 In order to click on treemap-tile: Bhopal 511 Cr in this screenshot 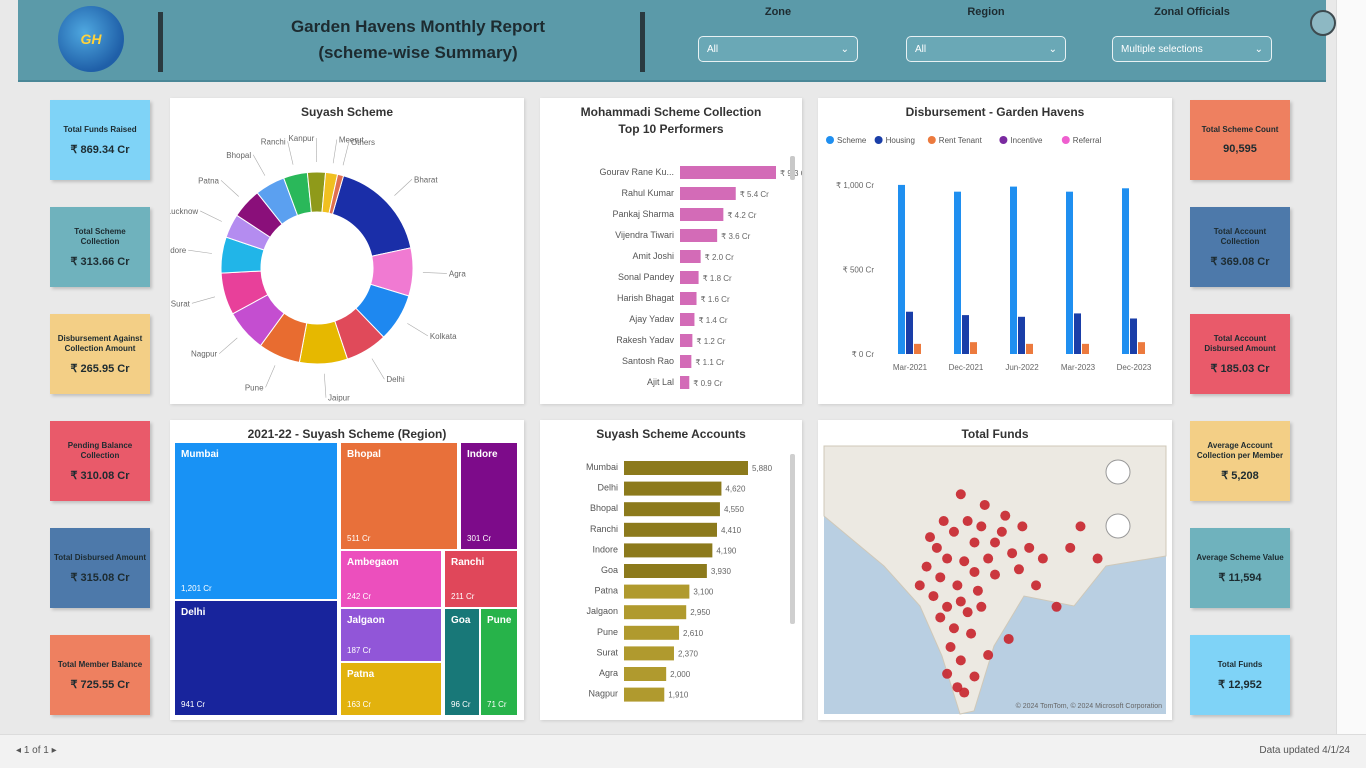, I will do `click(399, 496)`.